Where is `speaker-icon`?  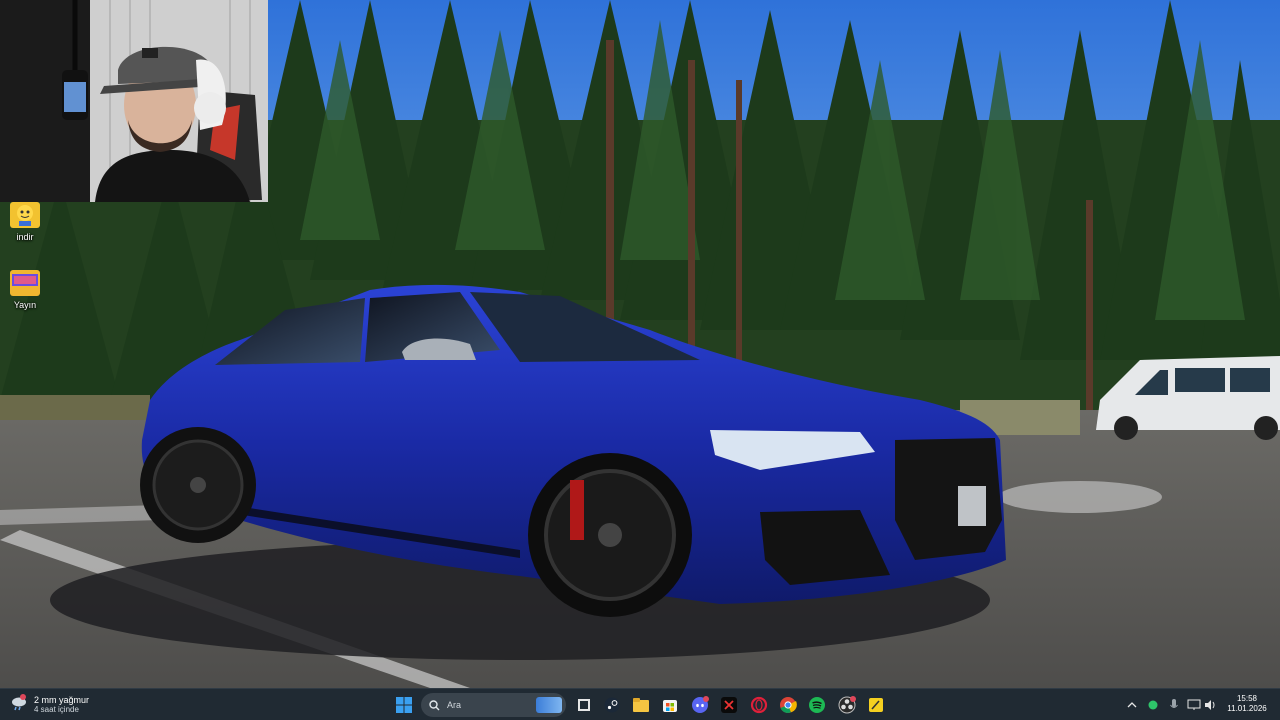
speaker-icon is located at coordinates (1210, 705).